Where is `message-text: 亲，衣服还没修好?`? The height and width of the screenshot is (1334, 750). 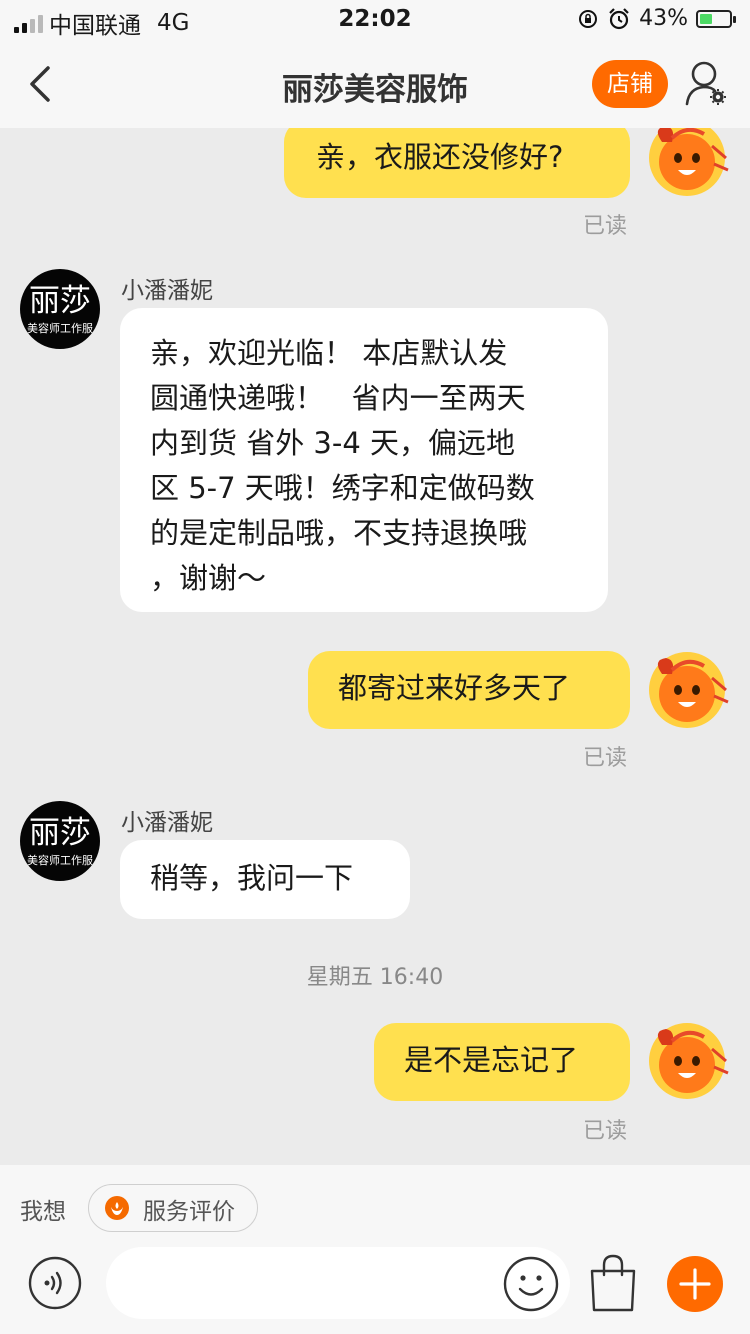 message-text: 亲，衣服还没修好? is located at coordinates (440, 157).